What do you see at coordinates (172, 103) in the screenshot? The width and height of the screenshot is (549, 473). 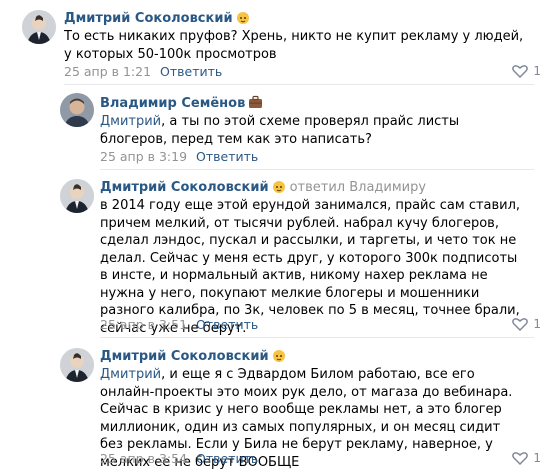 I see `author-name: Владимир Семёнов` at bounding box center [172, 103].